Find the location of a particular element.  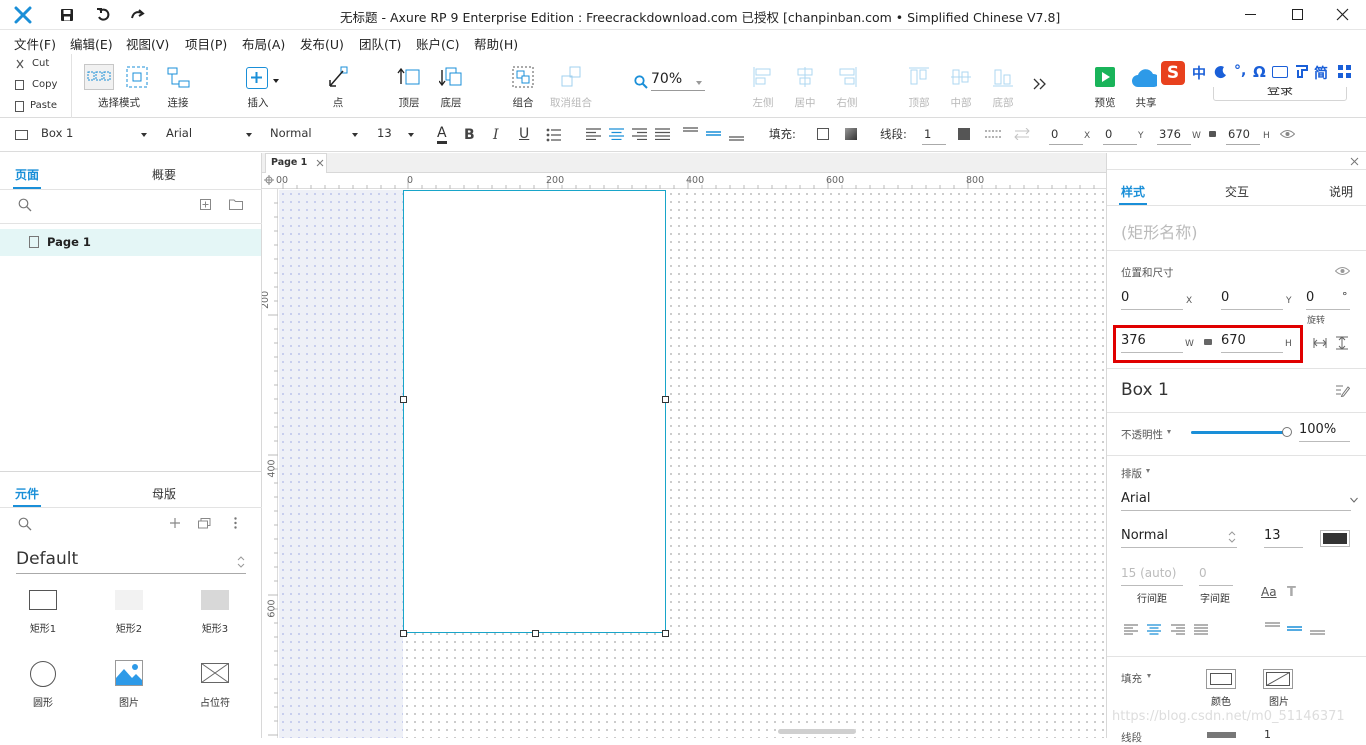

circle-icon is located at coordinates (43, 674).